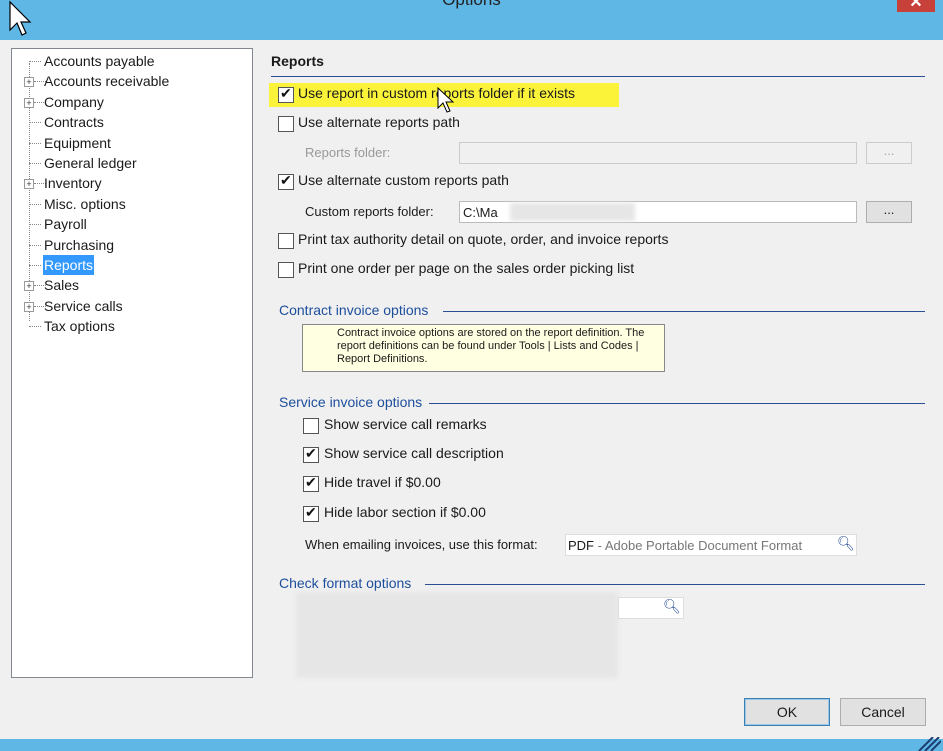 The image size is (943, 751). Describe the element at coordinates (83, 306) in the screenshot. I see `tree-item-label: Service calls` at that location.